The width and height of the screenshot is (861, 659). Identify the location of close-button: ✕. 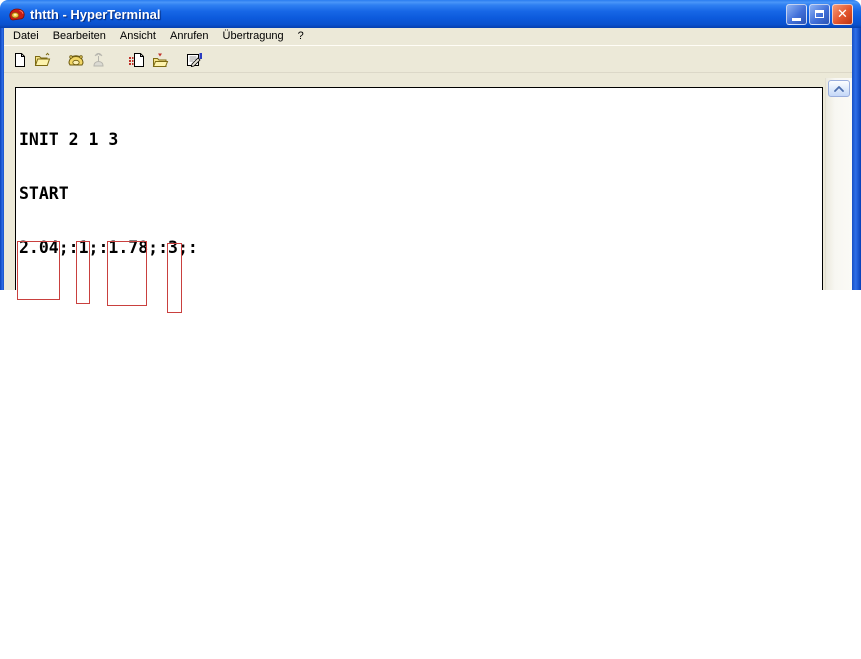
(842, 14).